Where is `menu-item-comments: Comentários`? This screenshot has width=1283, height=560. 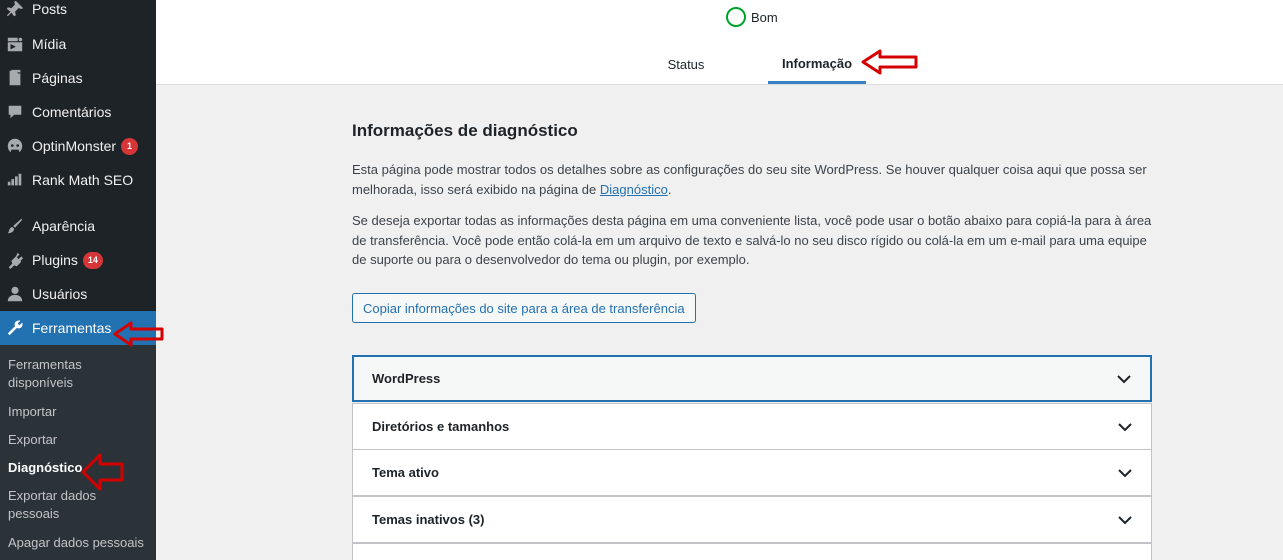 menu-item-comments: Comentários is located at coordinates (78, 112).